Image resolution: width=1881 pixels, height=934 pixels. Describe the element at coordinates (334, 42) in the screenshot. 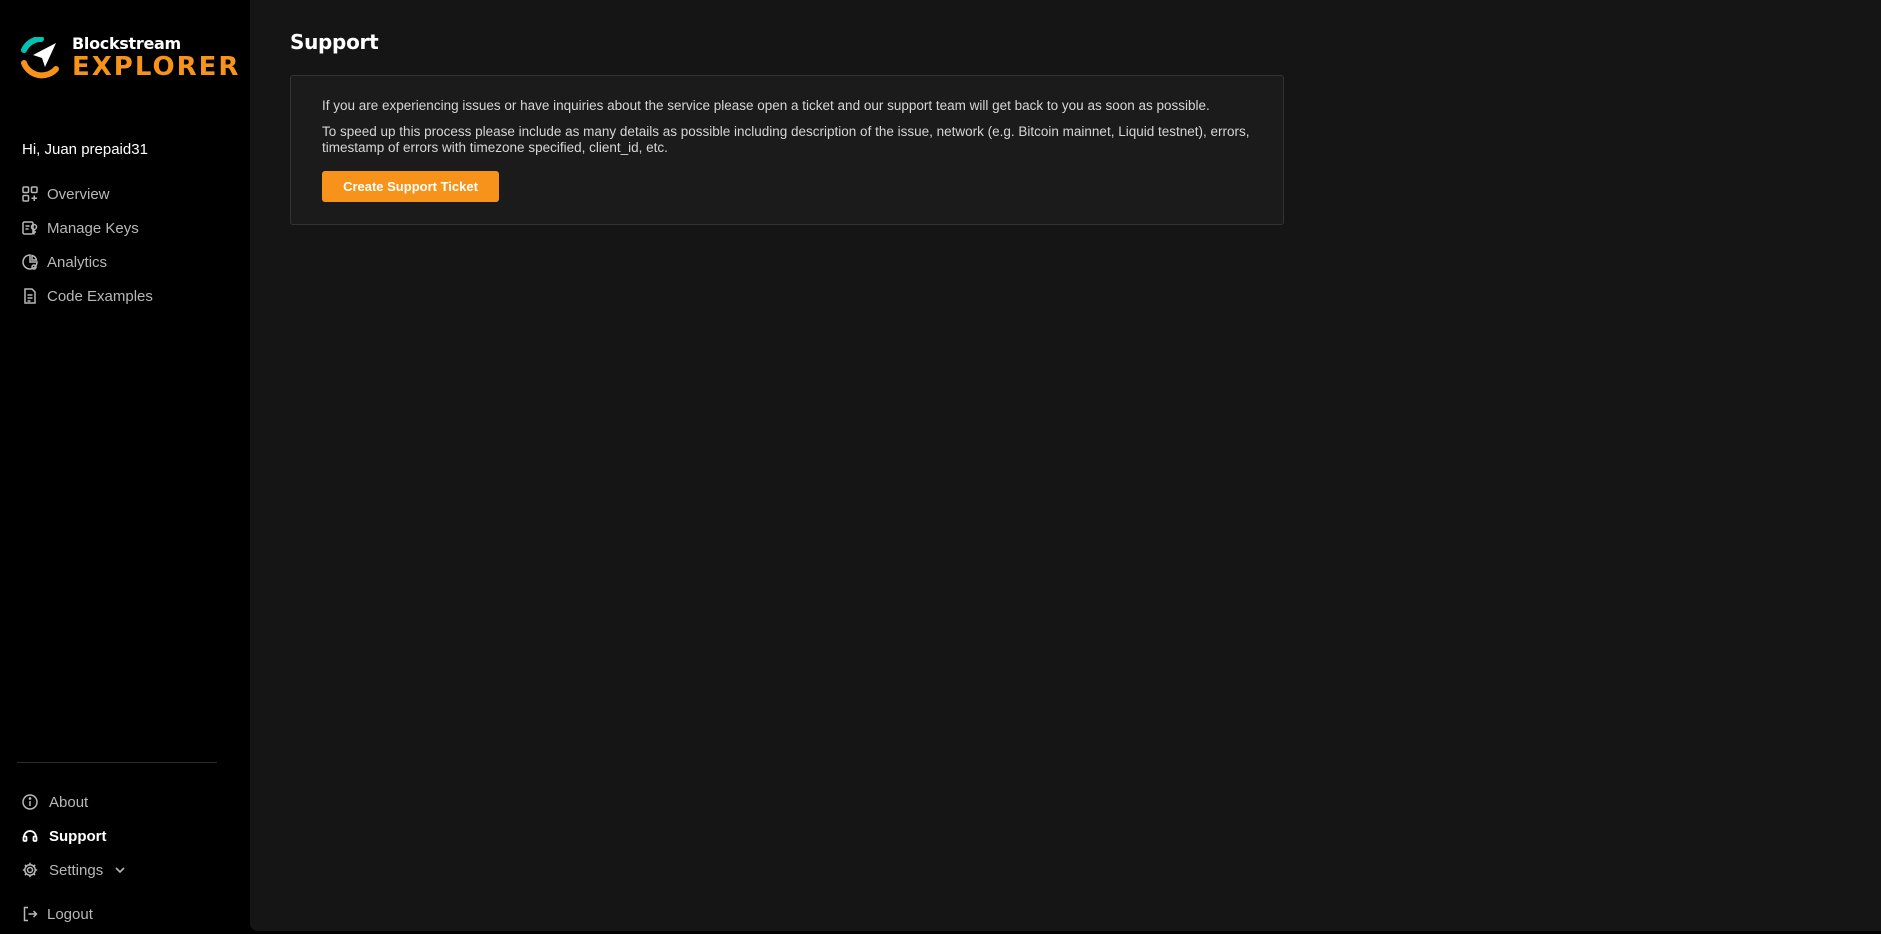

I see `page-title: Support` at that location.